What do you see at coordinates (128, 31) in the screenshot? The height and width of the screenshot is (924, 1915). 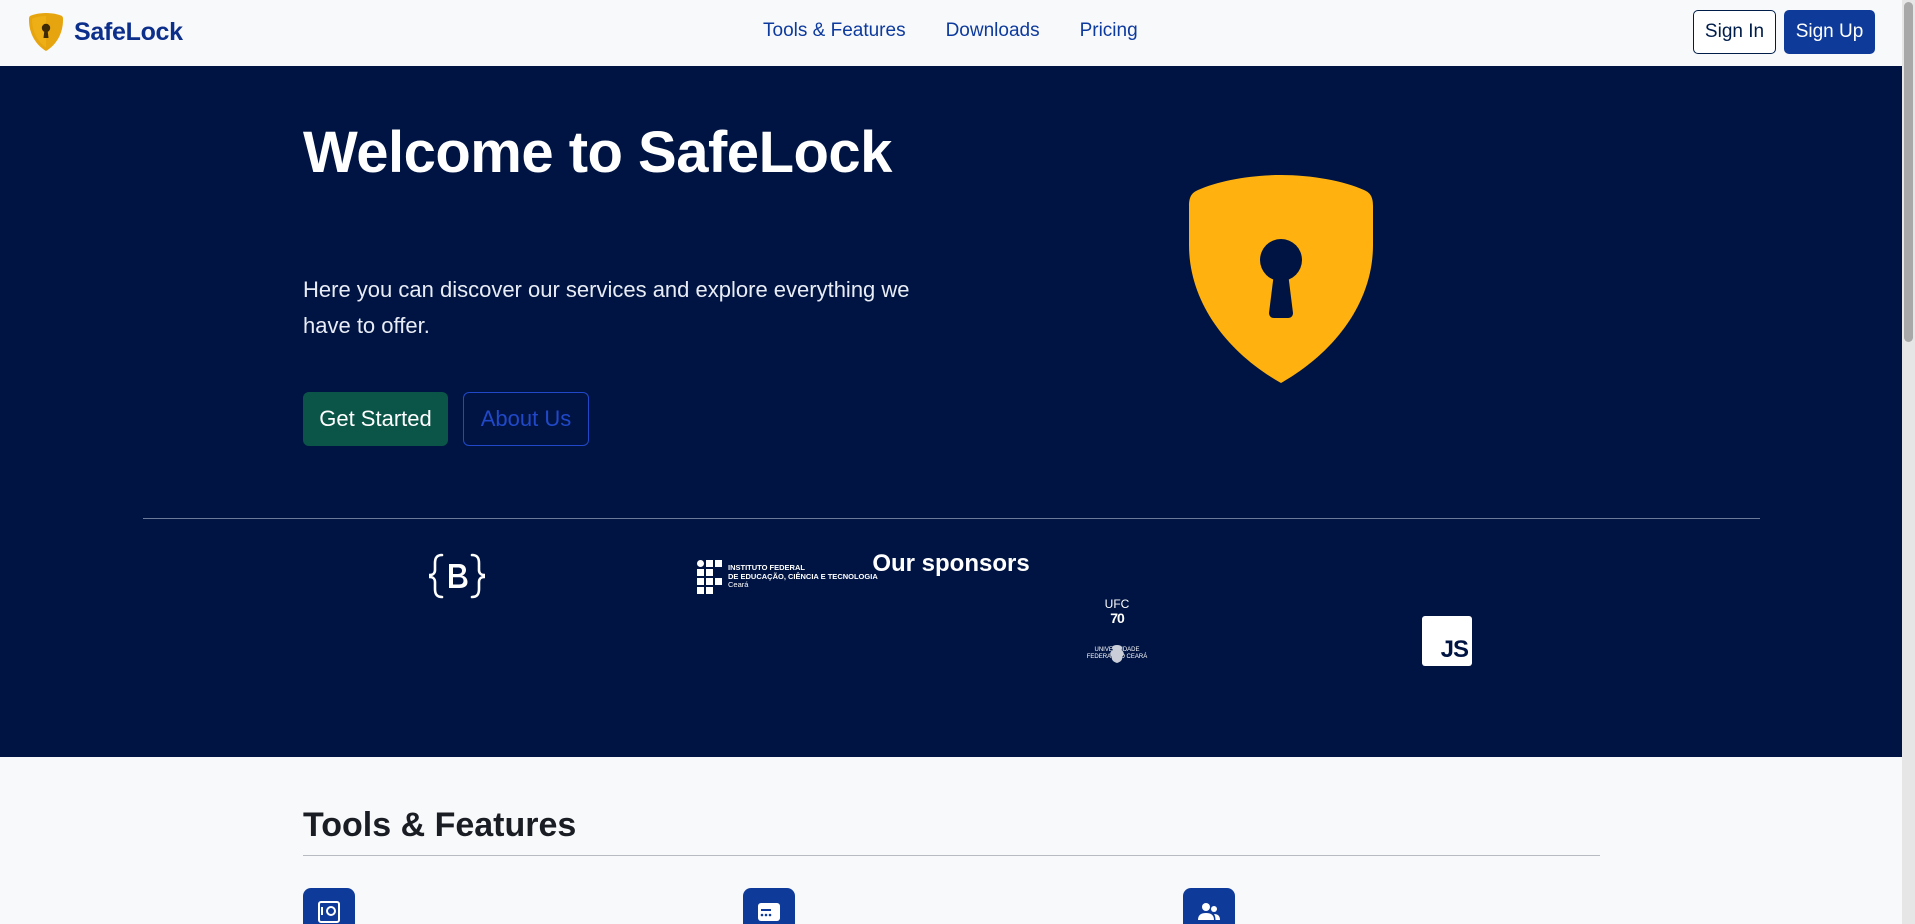 I see `brand-name: SafeLock` at bounding box center [128, 31].